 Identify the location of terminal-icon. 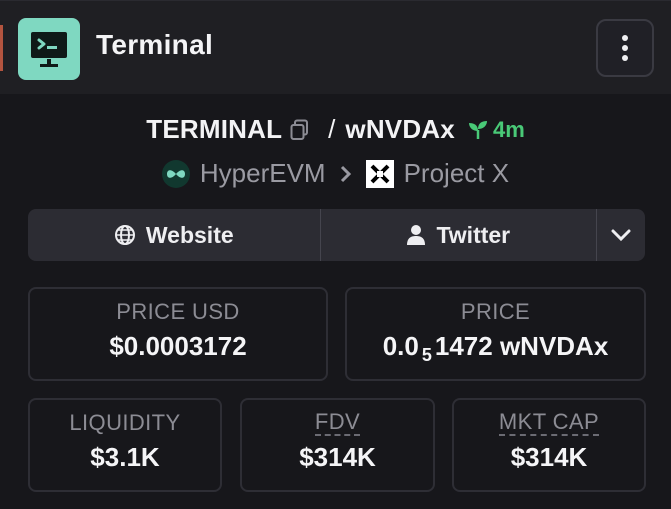
(49, 49).